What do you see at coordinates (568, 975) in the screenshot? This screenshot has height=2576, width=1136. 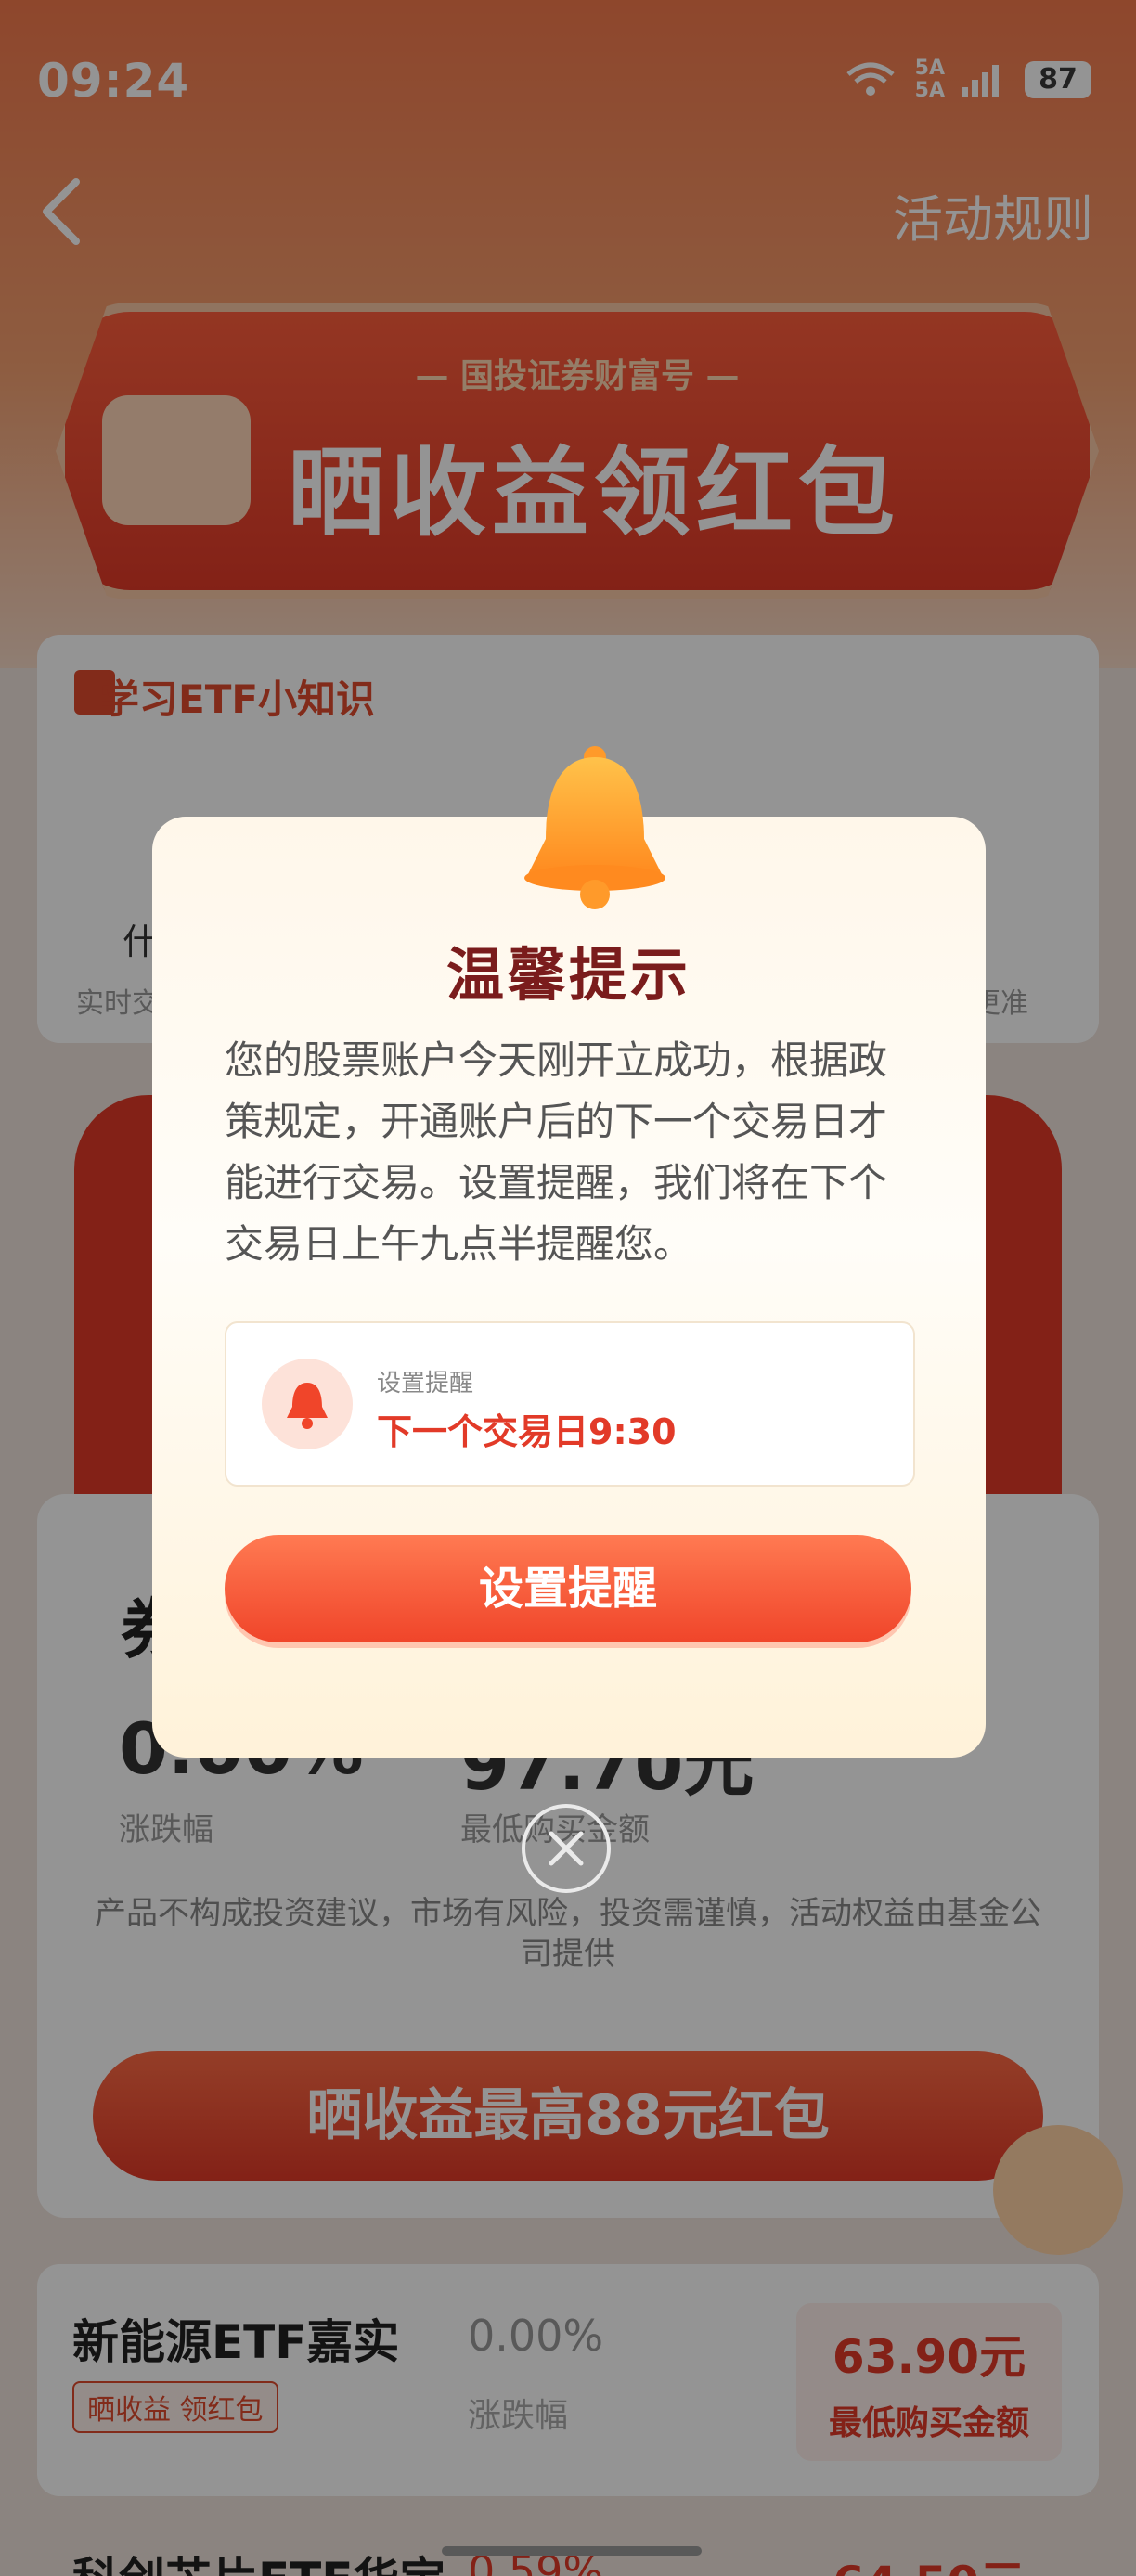 I see `dialog-title: 温馨提示` at bounding box center [568, 975].